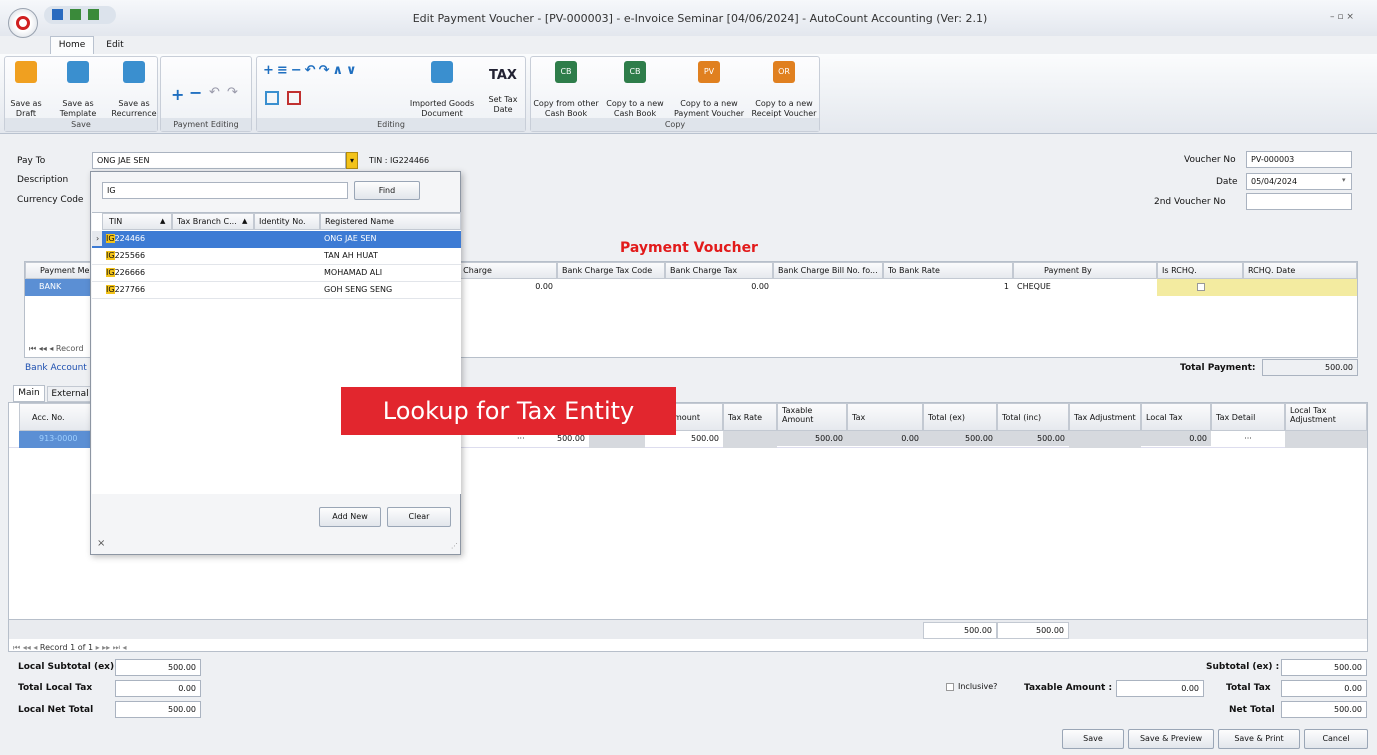 The width and height of the screenshot is (1377, 755). Describe the element at coordinates (812, 417) in the screenshot. I see `col-header: Taxable Amount` at that location.